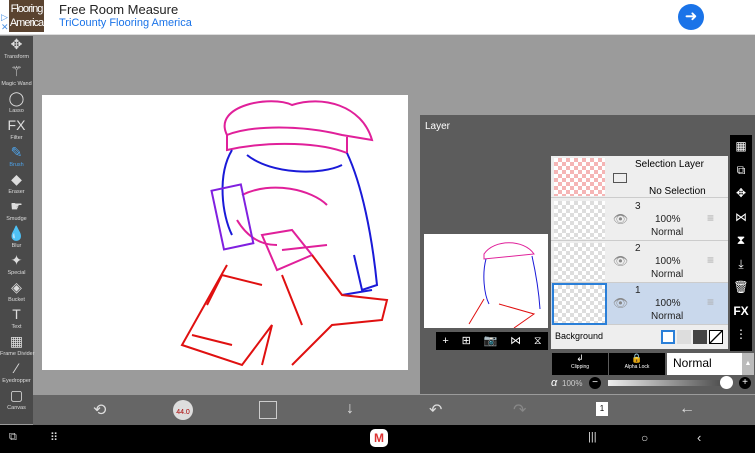 The image size is (755, 453). Describe the element at coordinates (435, 410) in the screenshot. I see `undo-icon: ↶` at that location.